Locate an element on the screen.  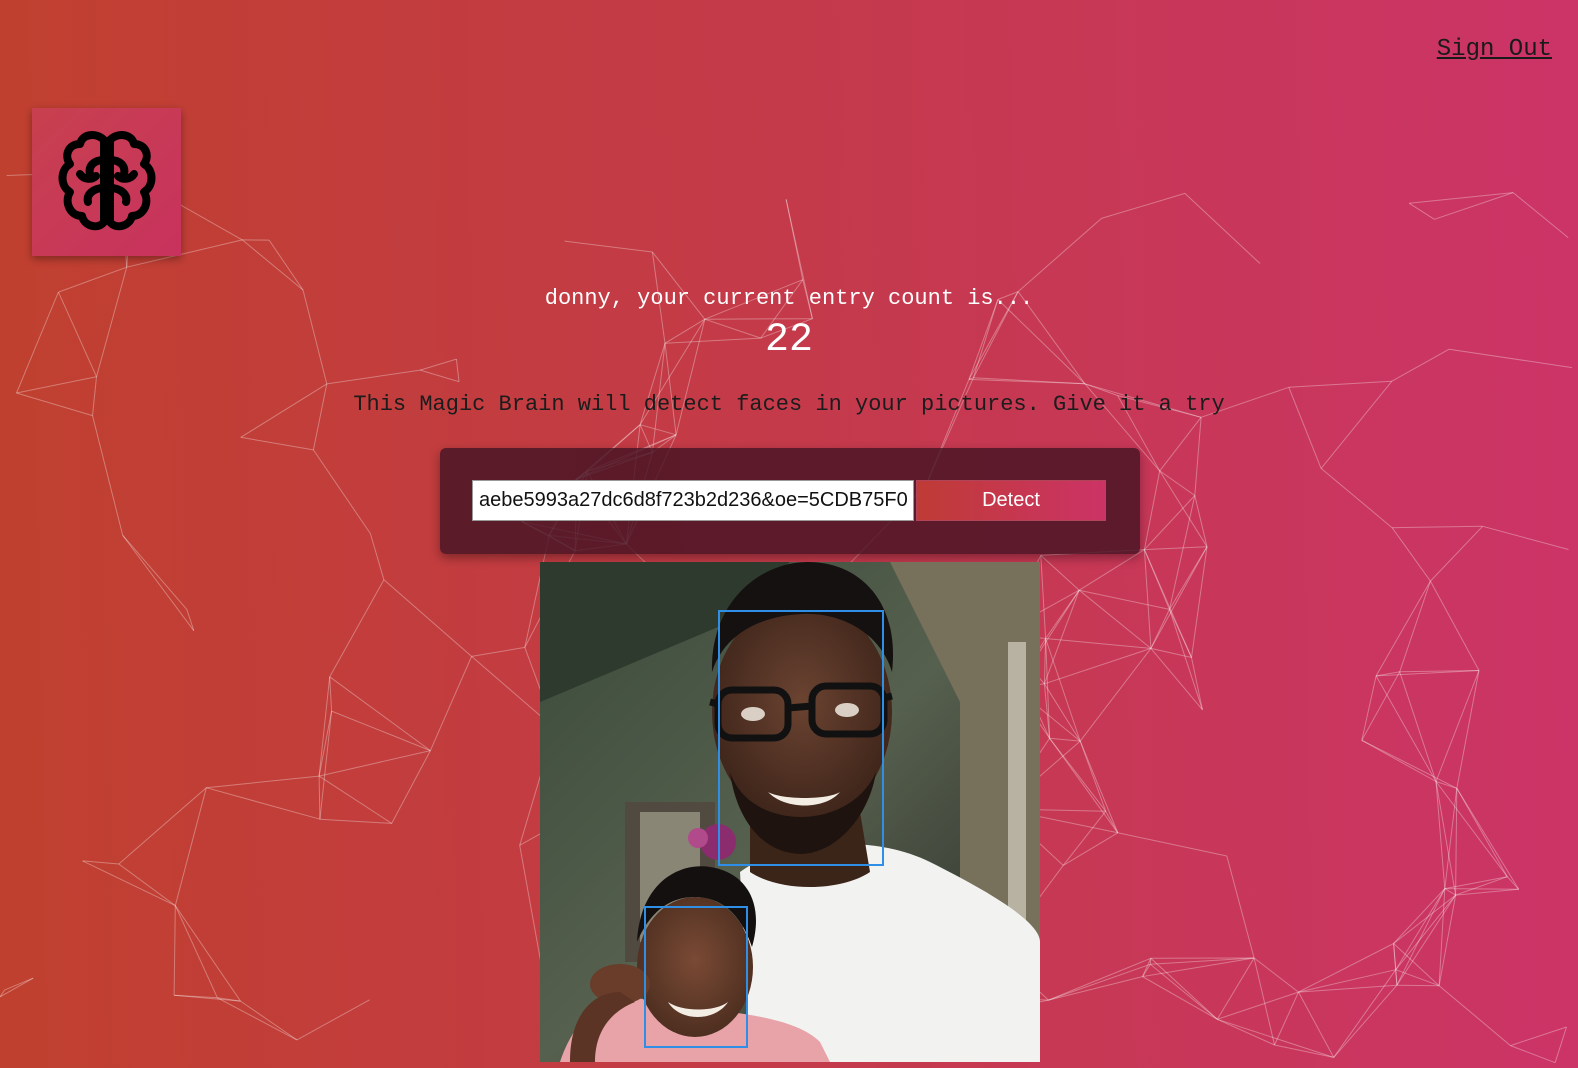
image-url-input is located at coordinates (693, 500).